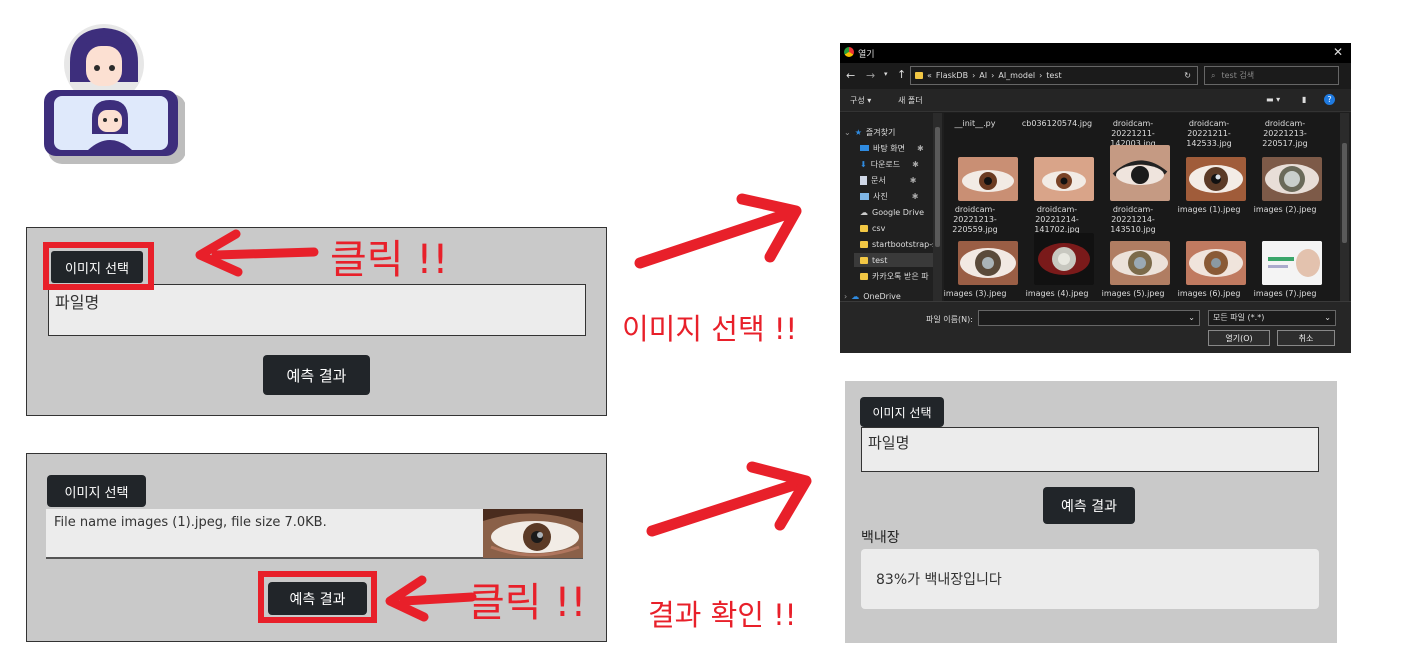 The height and width of the screenshot is (672, 1416). What do you see at coordinates (897, 260) in the screenshot?
I see `sidebar-item-test: test` at bounding box center [897, 260].